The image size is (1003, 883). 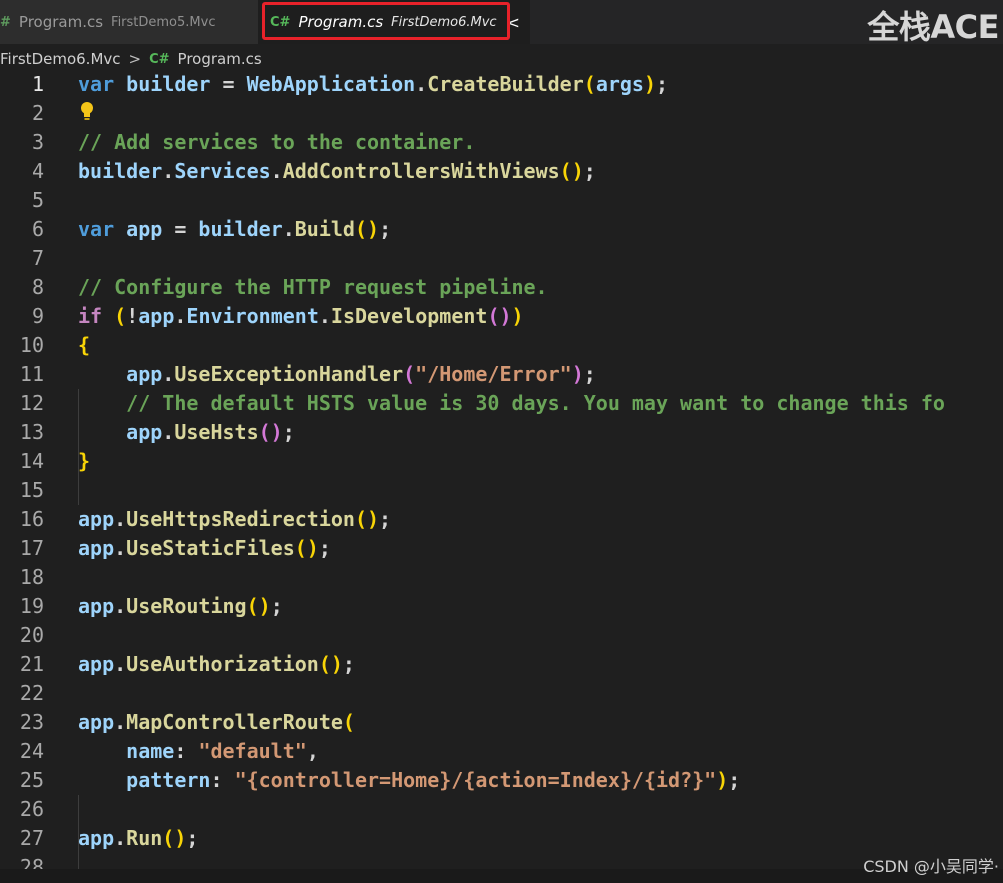 What do you see at coordinates (501, 461) in the screenshot?
I see `code-line: 14}` at bounding box center [501, 461].